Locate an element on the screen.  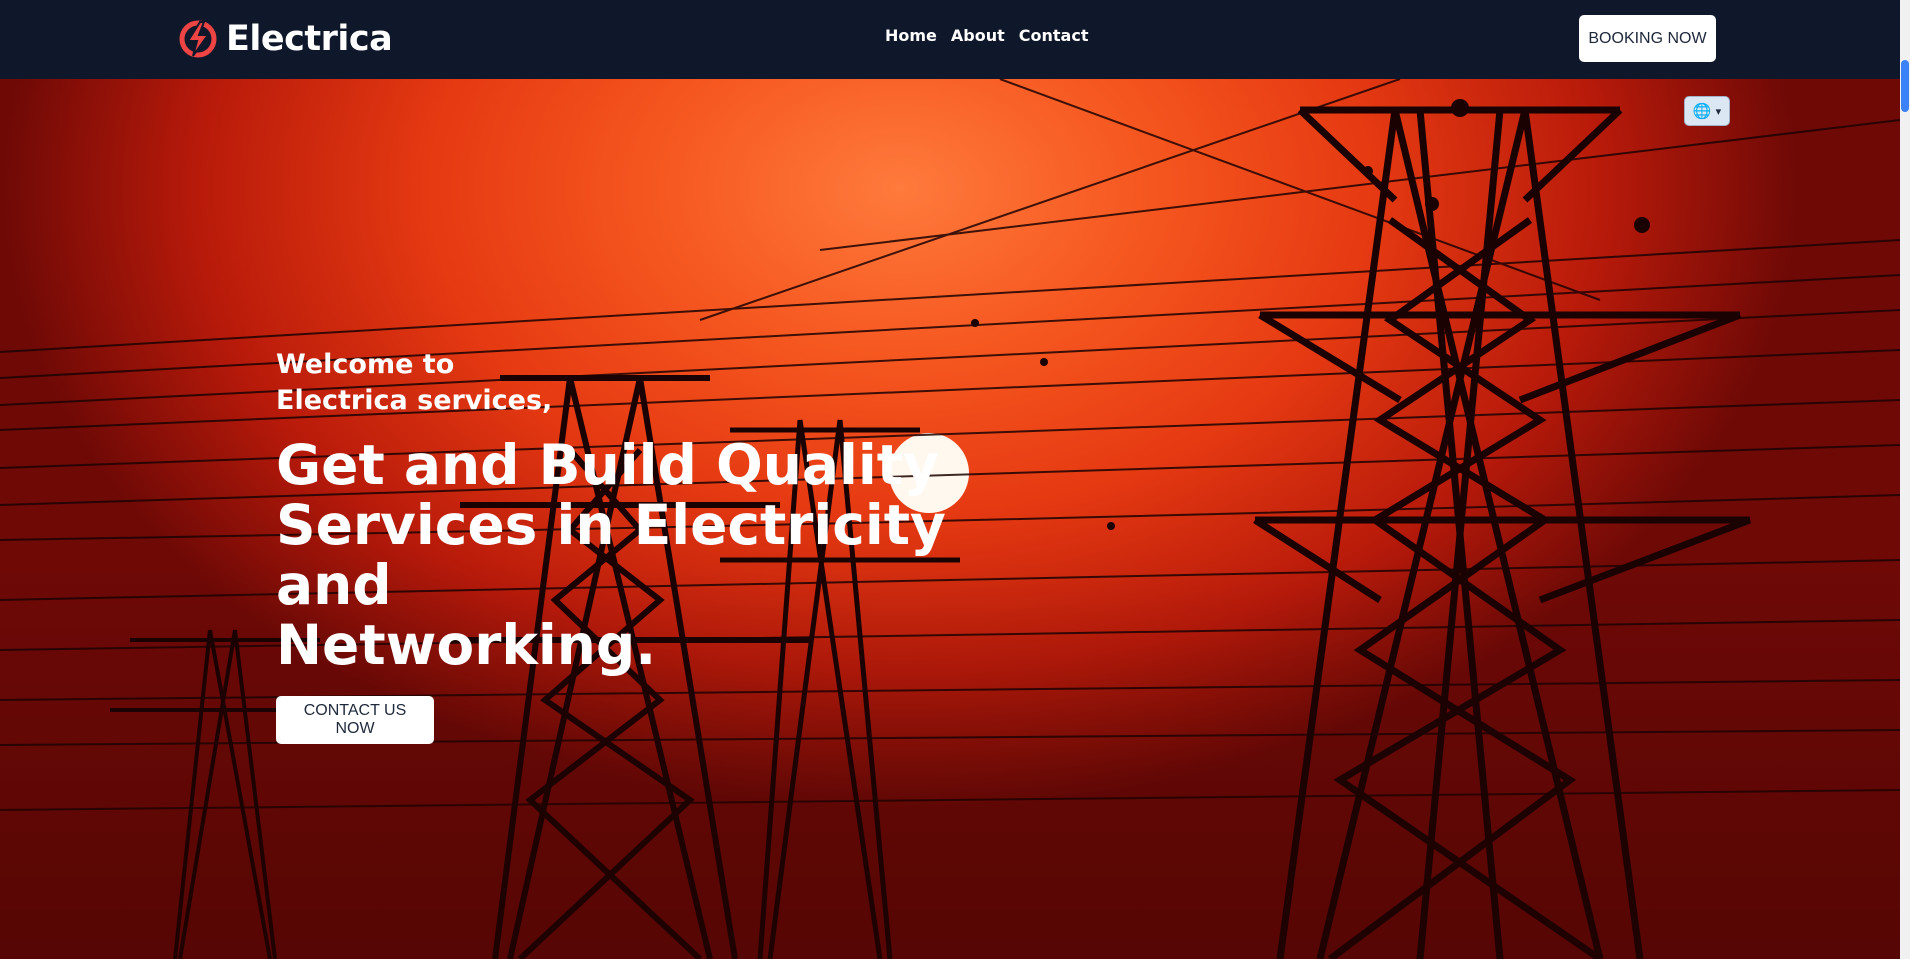
welcome-line-1: Welcome to is located at coordinates (365, 364).